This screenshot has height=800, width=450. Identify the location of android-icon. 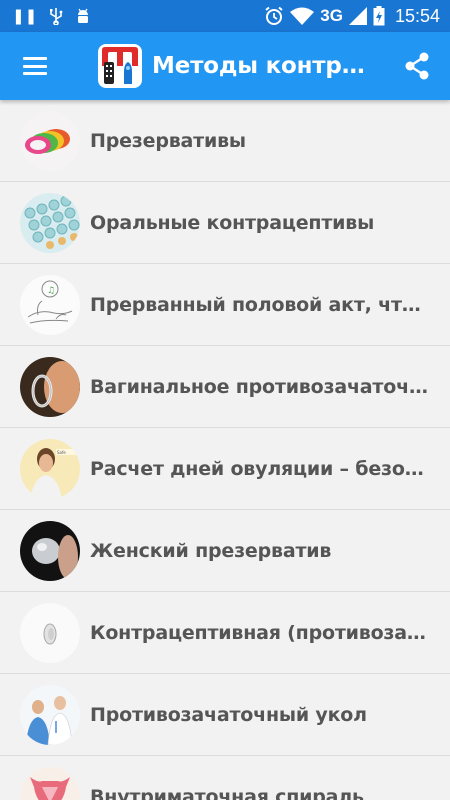
(83, 15).